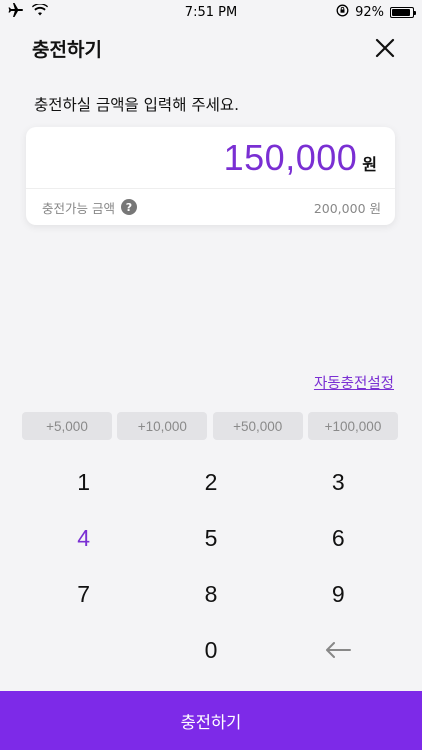 Image resolution: width=422 pixels, height=750 pixels. Describe the element at coordinates (210, 158) in the screenshot. I see `amount-row: 150,000 원` at that location.